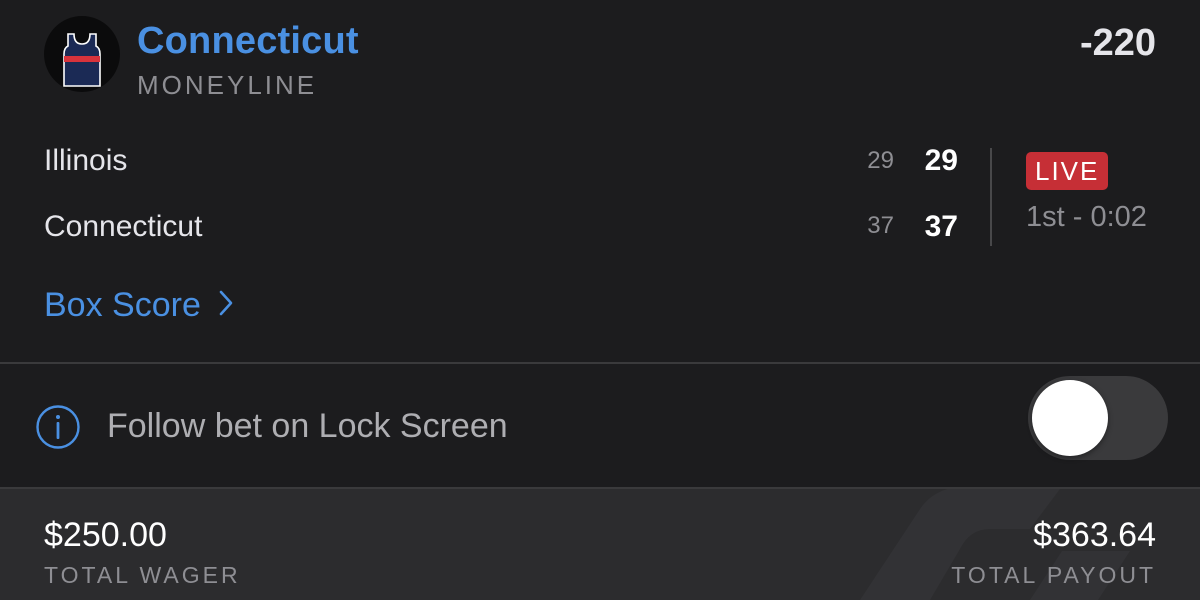 This screenshot has width=1200, height=600. Describe the element at coordinates (1117, 43) in the screenshot. I see `bet-odds: -220` at that location.